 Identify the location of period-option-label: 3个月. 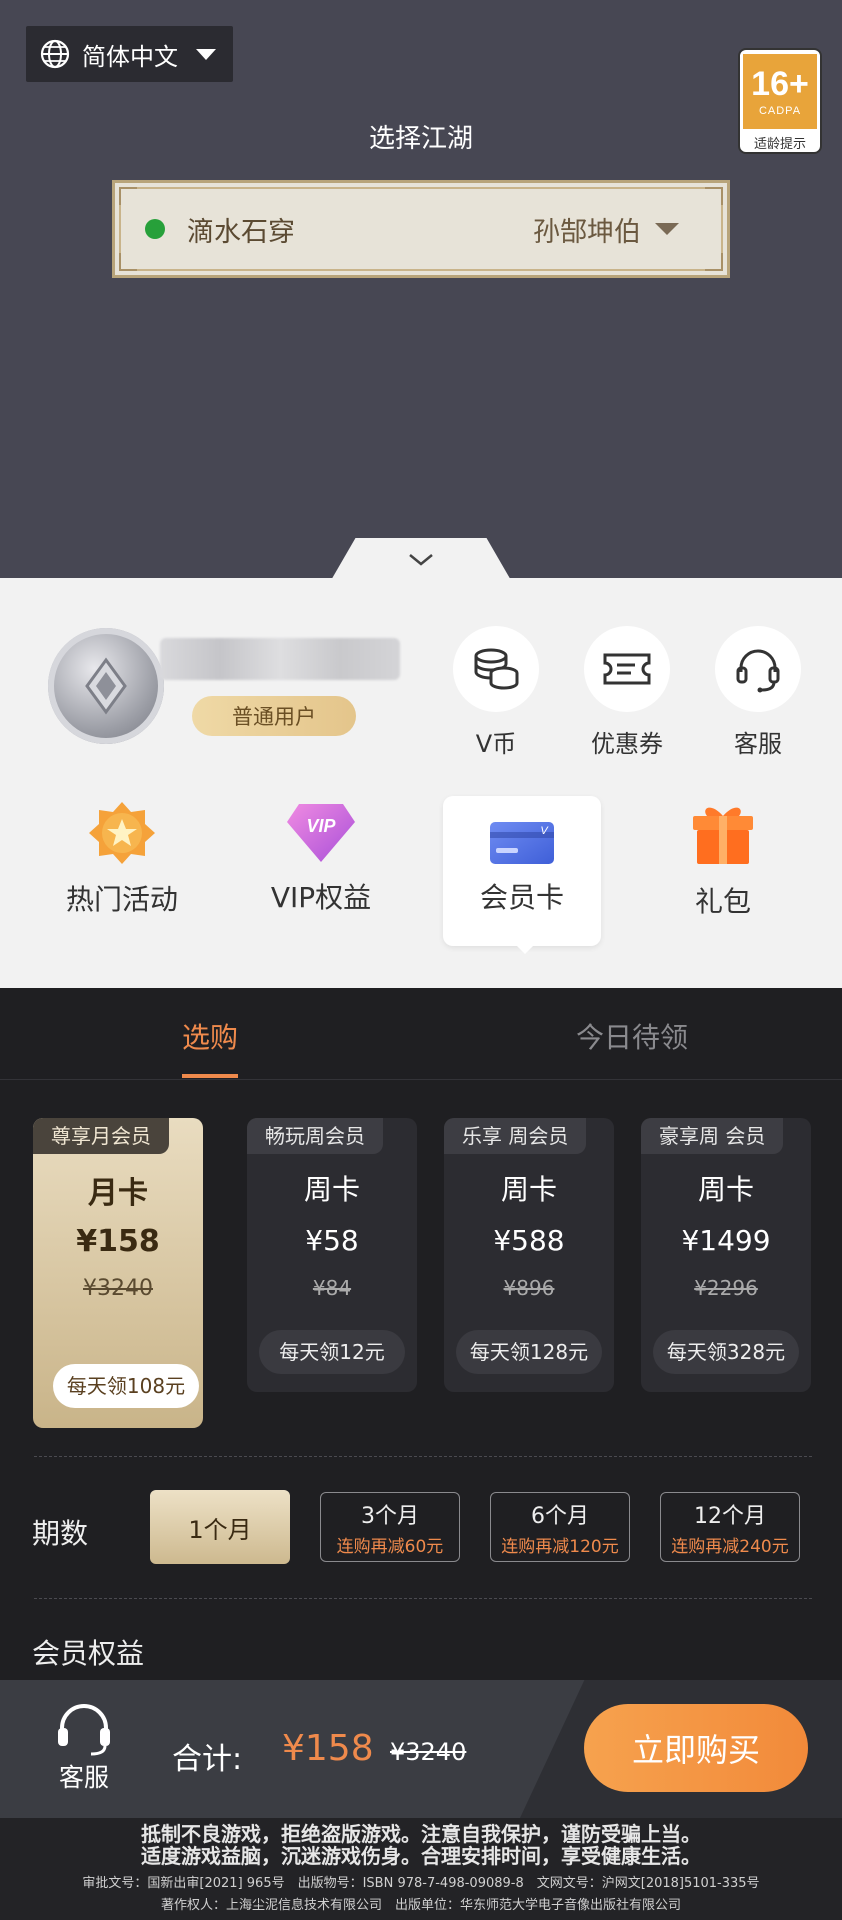
(390, 1516).